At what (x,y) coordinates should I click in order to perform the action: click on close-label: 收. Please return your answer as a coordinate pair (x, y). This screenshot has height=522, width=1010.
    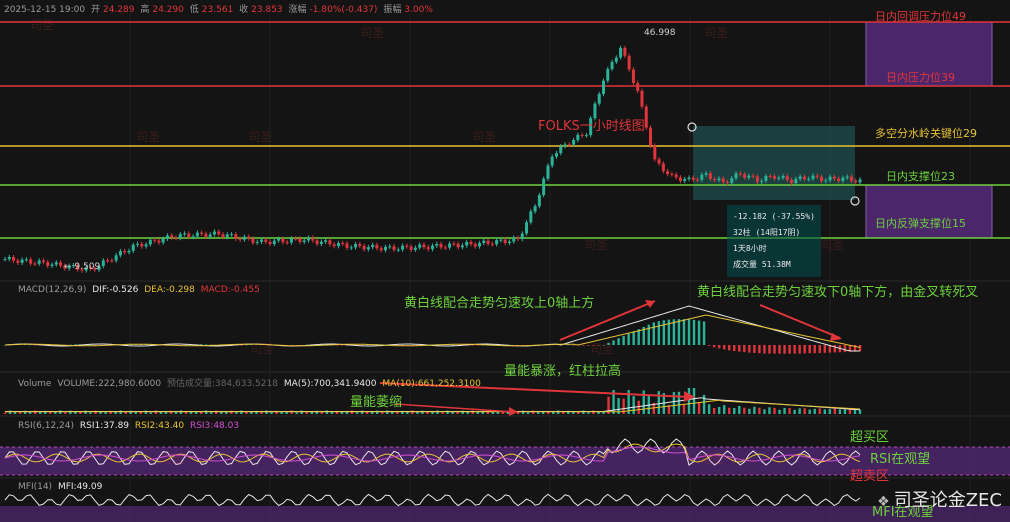
    Looking at the image, I should click on (244, 10).